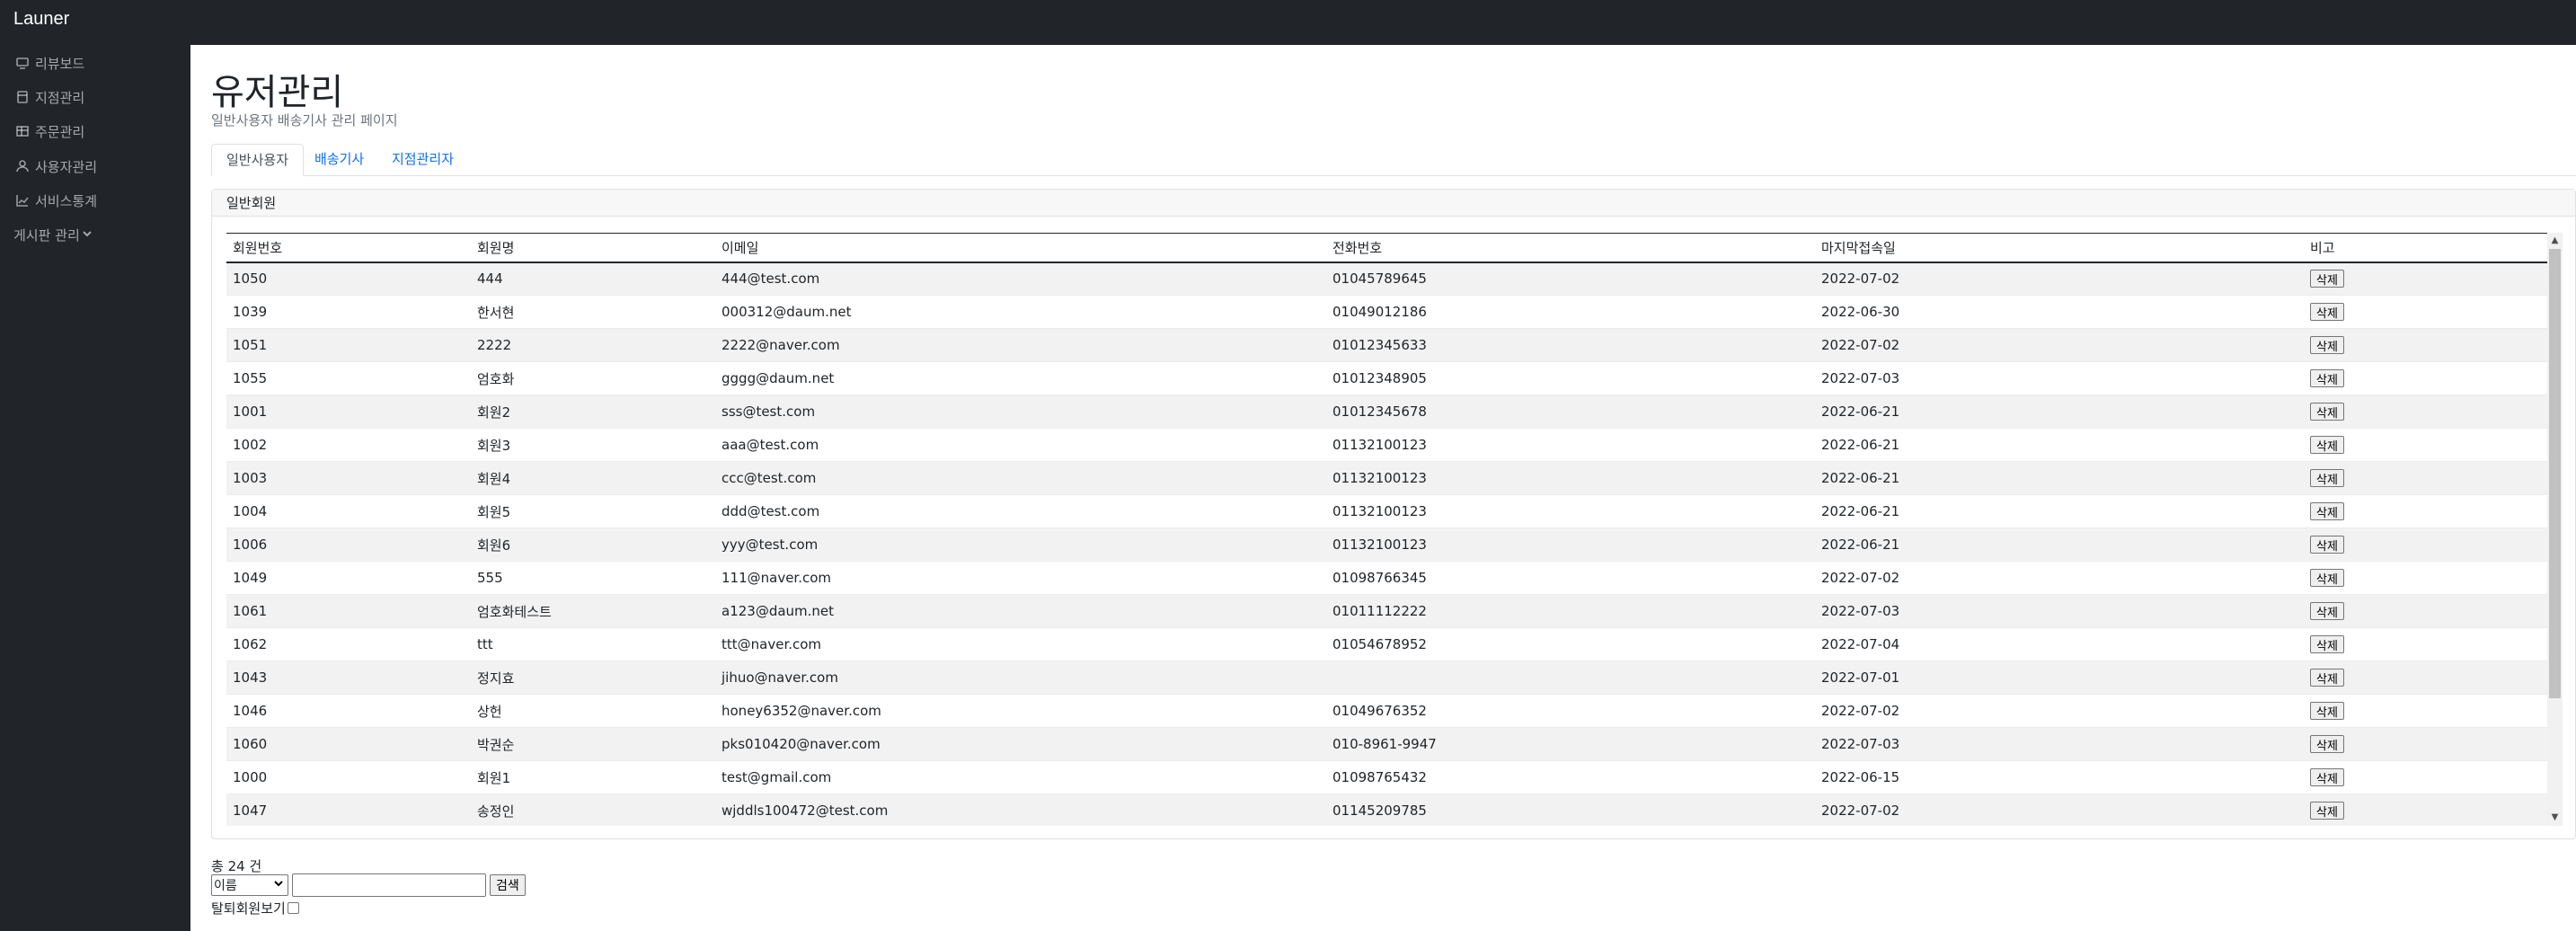 The height and width of the screenshot is (931, 2576). What do you see at coordinates (593, 279) in the screenshot?
I see `cell-name: 444` at bounding box center [593, 279].